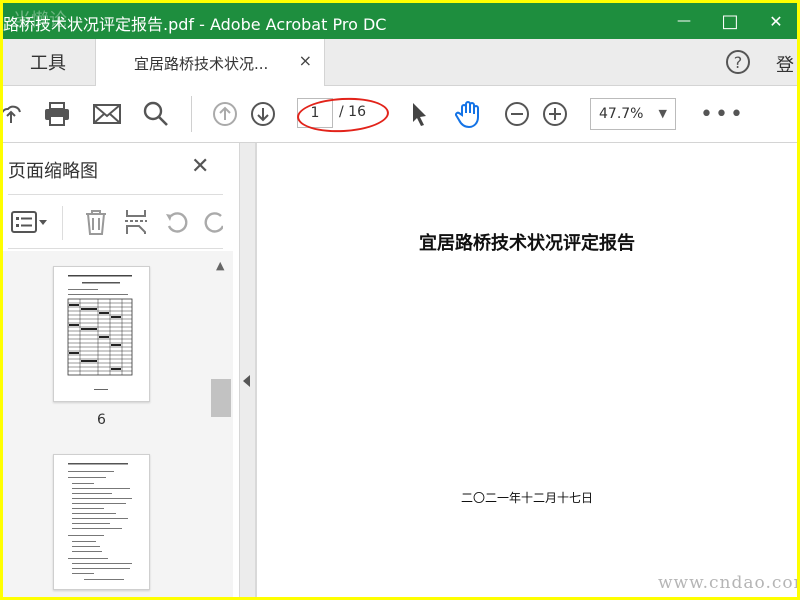 The height and width of the screenshot is (600, 800). I want to click on search-button, so click(156, 114).